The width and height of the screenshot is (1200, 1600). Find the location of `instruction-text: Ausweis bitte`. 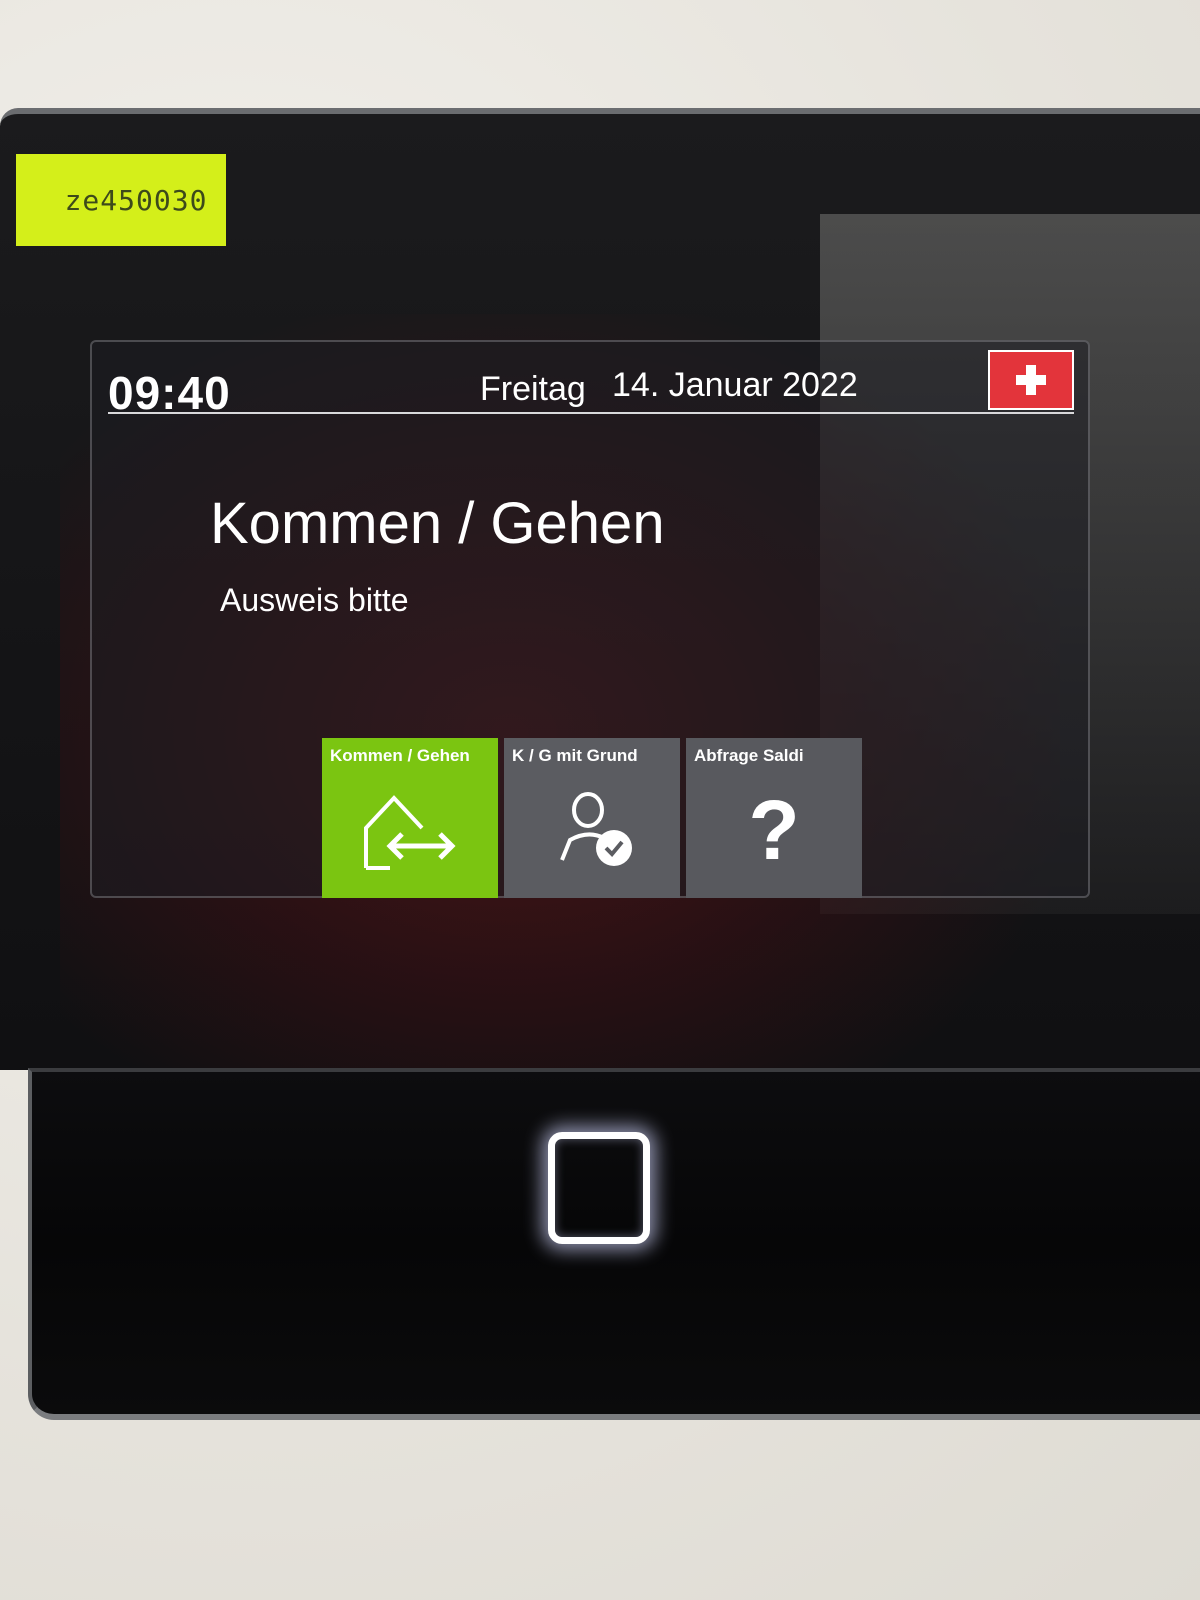

instruction-text: Ausweis bitte is located at coordinates (314, 600).